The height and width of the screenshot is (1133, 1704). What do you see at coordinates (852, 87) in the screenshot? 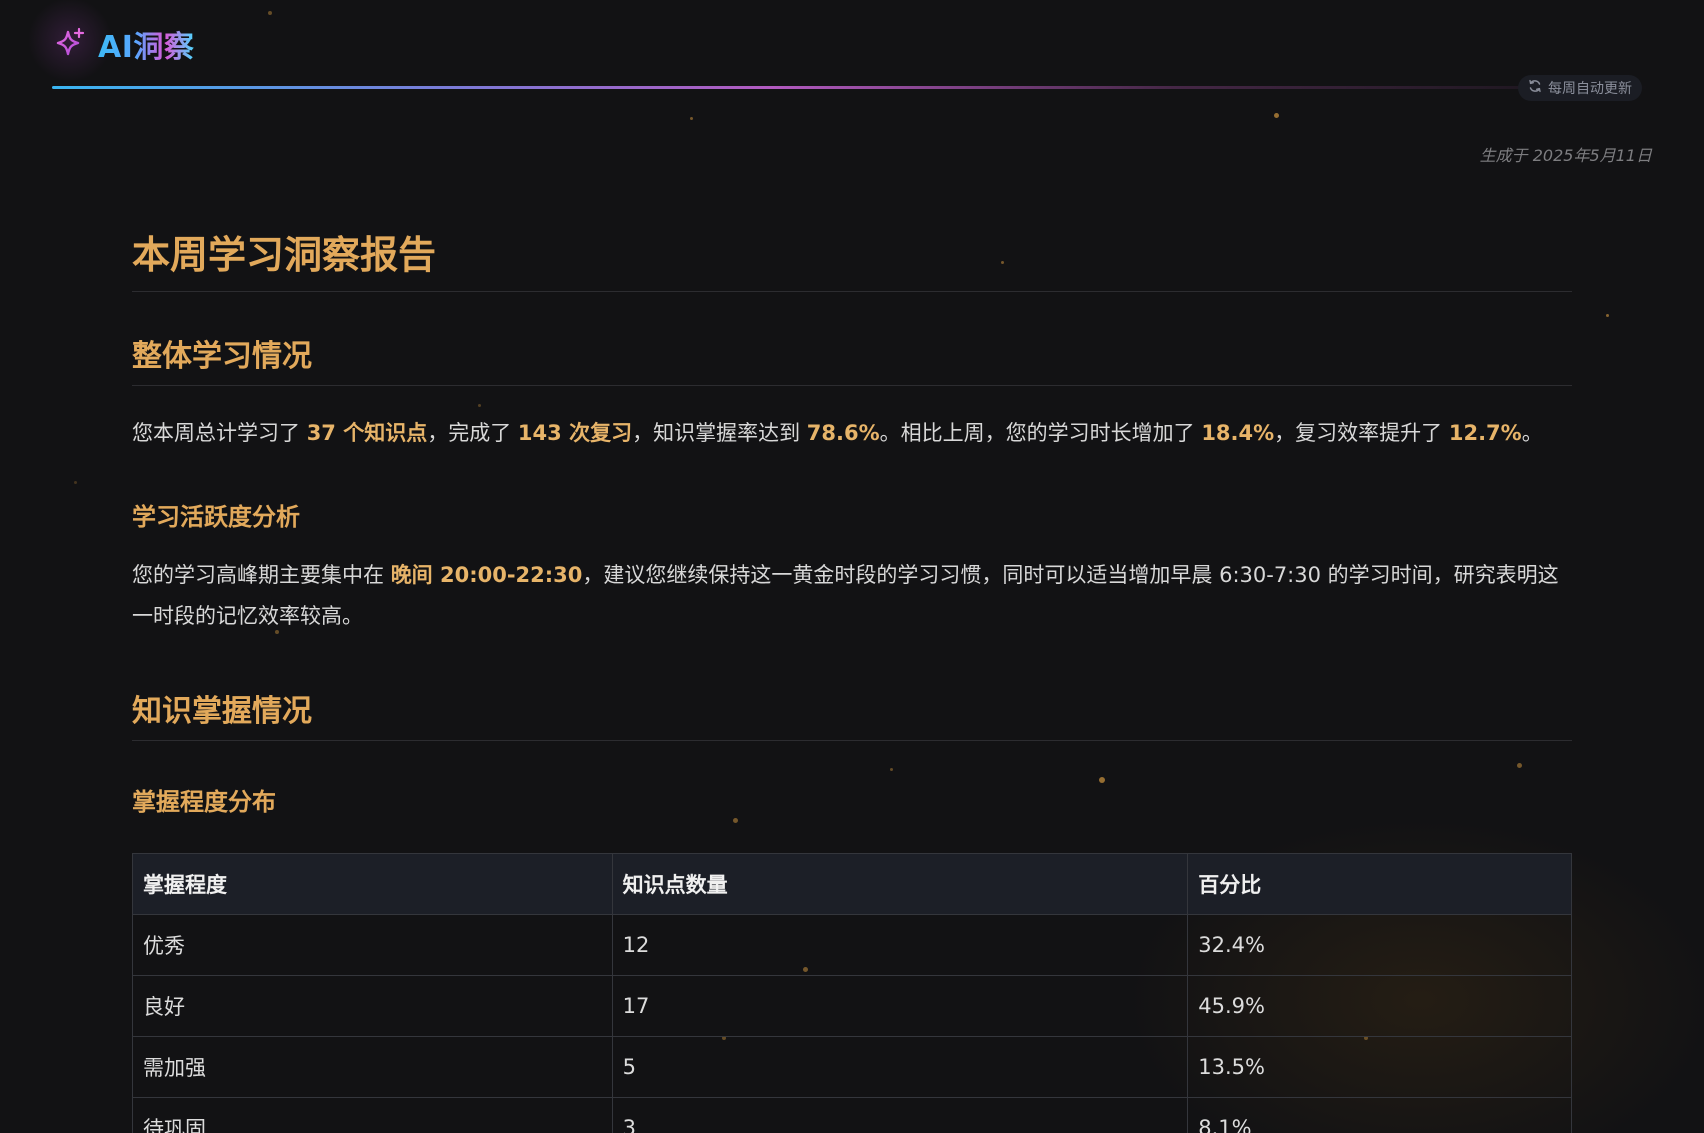
I see `header-divider` at bounding box center [852, 87].